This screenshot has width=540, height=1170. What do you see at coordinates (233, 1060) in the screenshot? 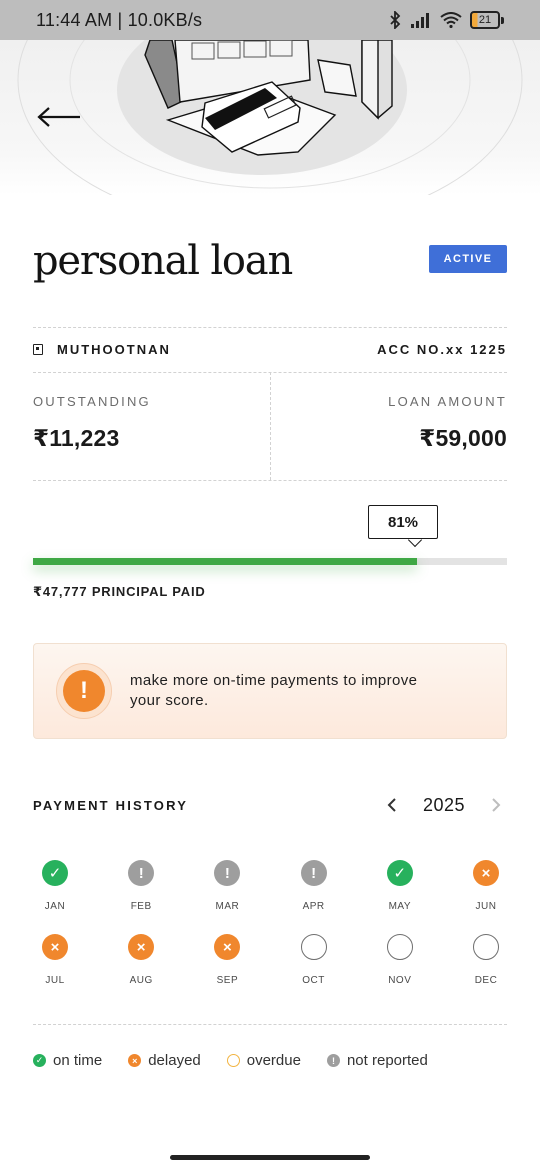
I see `overdue-circle-icon` at bounding box center [233, 1060].